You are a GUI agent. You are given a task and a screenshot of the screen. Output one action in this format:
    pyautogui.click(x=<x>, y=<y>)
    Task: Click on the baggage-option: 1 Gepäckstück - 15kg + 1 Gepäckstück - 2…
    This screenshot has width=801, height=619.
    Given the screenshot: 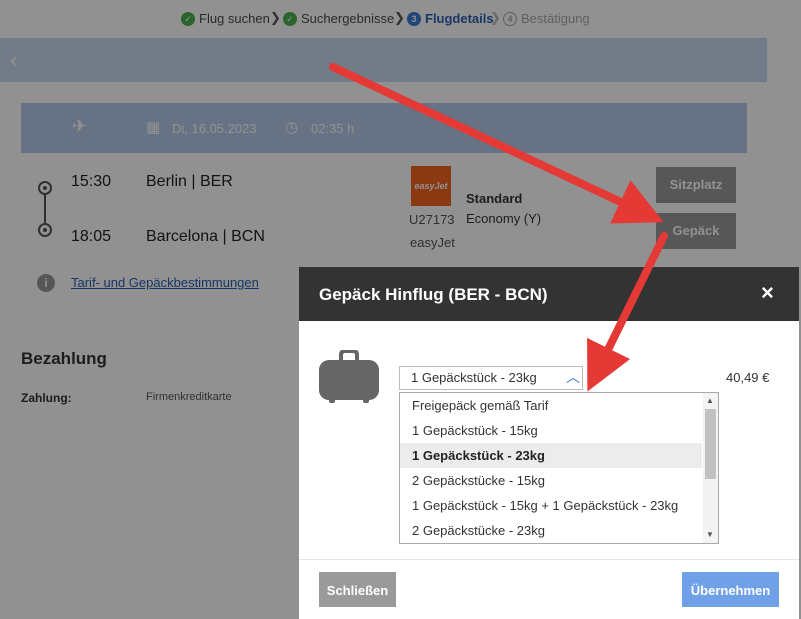 What is the action you would take?
    pyautogui.click(x=551, y=505)
    